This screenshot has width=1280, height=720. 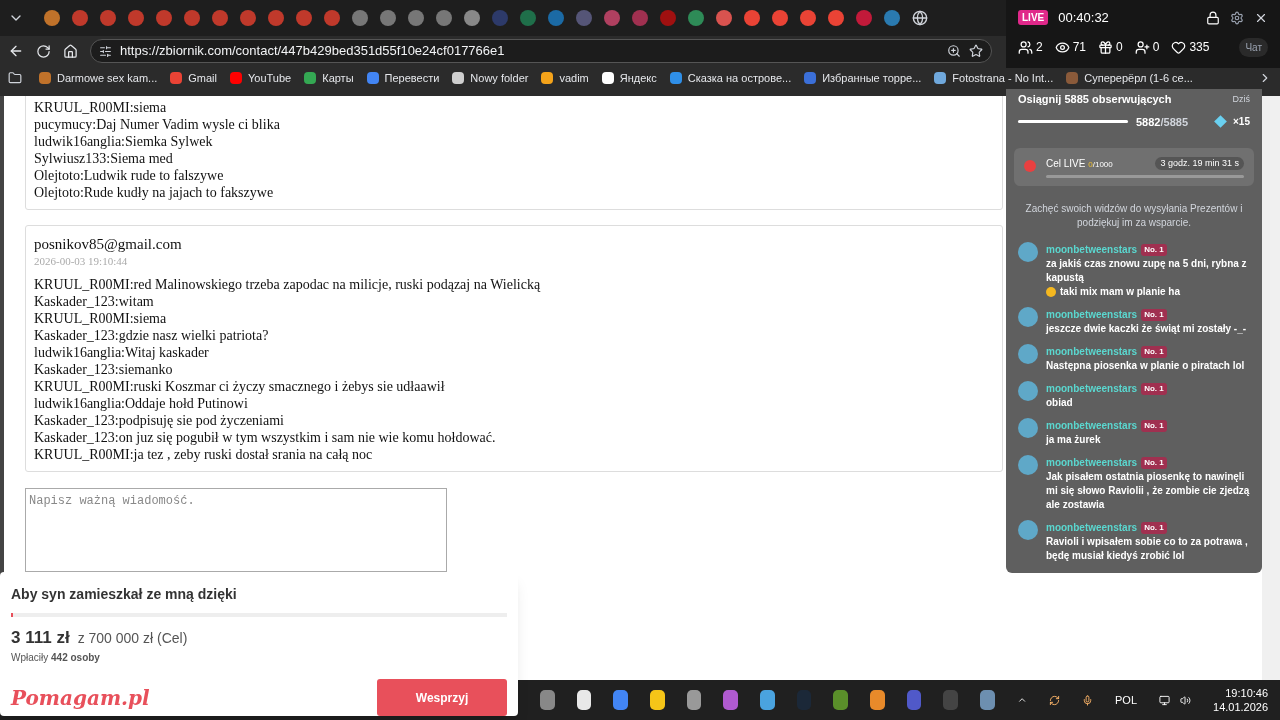 I want to click on chat-button: Чат, so click(x=1253, y=47).